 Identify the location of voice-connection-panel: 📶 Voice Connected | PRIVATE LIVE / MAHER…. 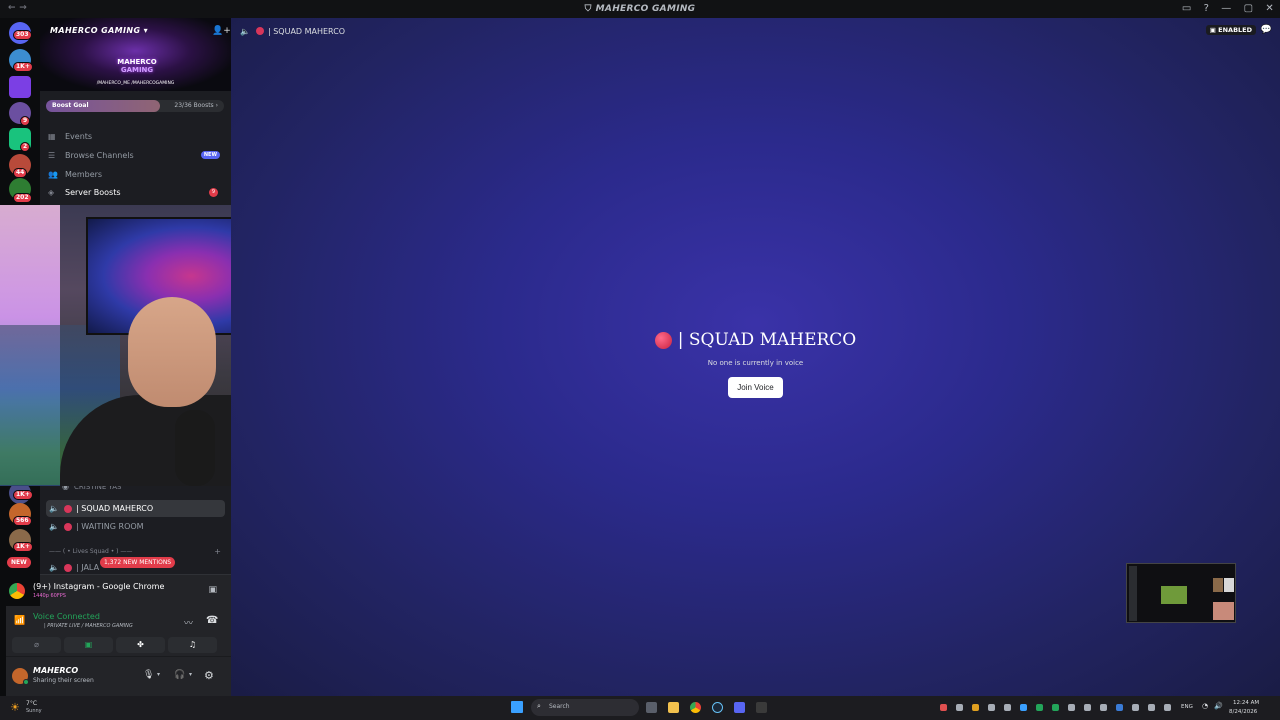
(118, 631).